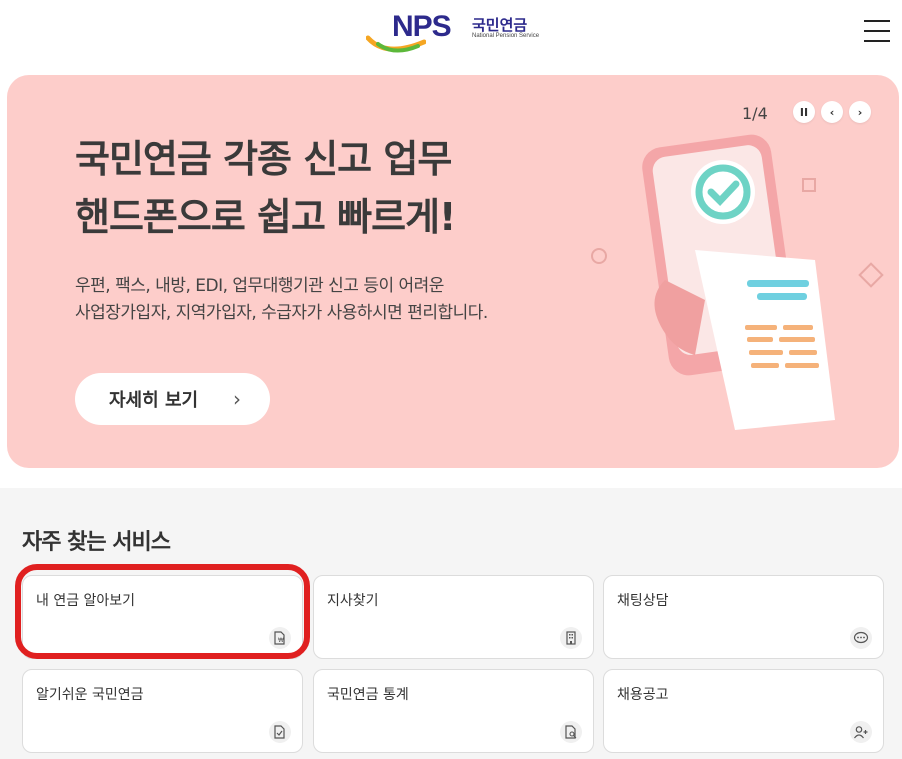  I want to click on service-card-label: 알기쉬운 국민연금, so click(90, 695).